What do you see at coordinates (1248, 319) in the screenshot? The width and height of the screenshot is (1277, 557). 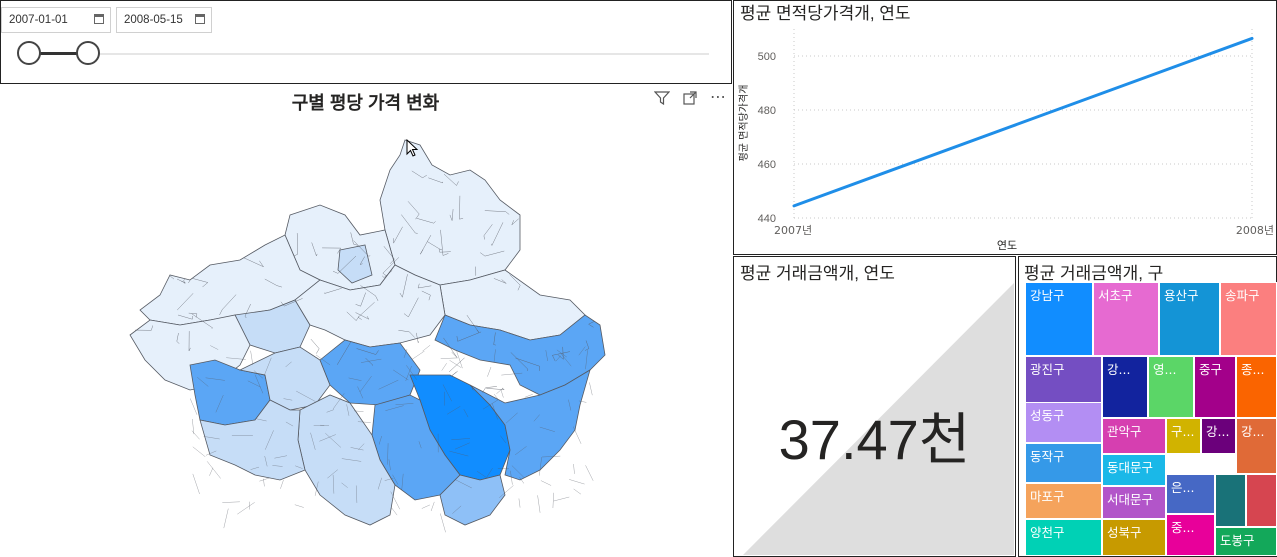 I see `treemap-tile: 송파구` at bounding box center [1248, 319].